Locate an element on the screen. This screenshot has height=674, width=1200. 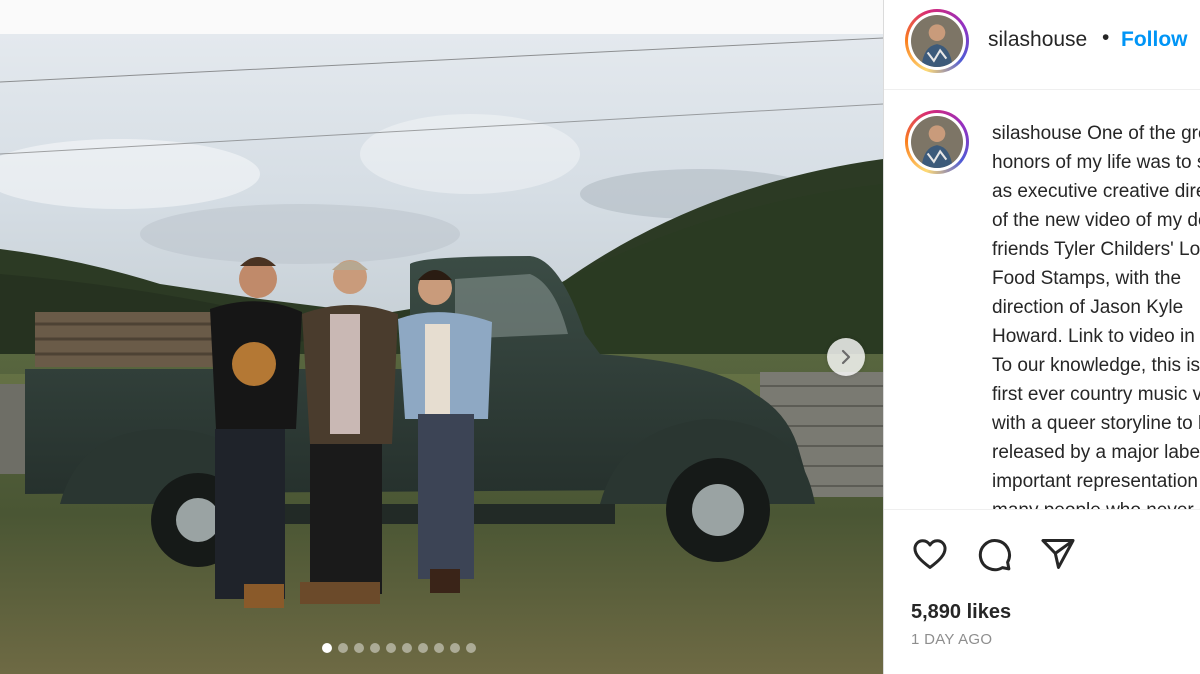
chevron-right-icon is located at coordinates (846, 357).